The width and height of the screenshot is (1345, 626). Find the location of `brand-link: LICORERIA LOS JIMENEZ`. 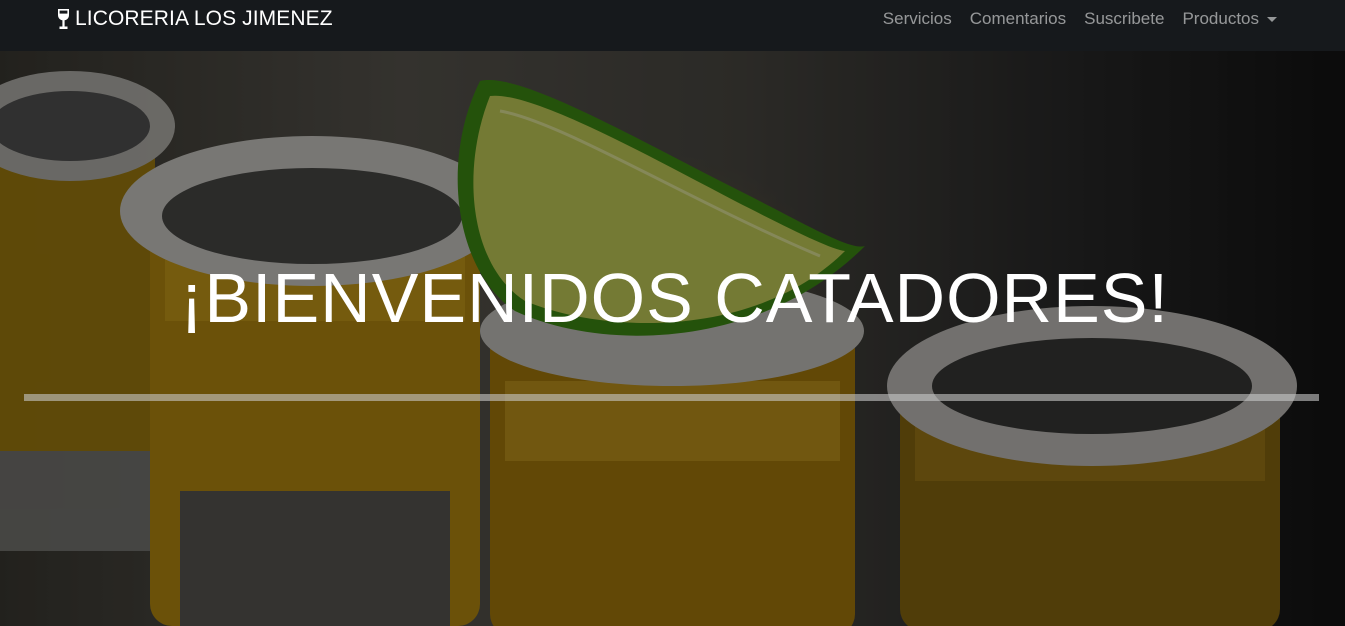

brand-link: LICORERIA LOS JIMENEZ is located at coordinates (195, 19).